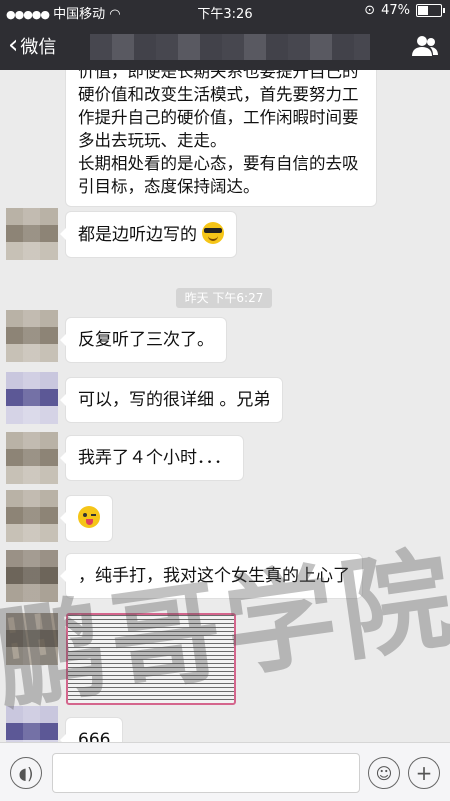 Image resolution: width=450 pixels, height=801 pixels. I want to click on message-text: ，纯手打，我对这个女生真的上心了, so click(214, 576).